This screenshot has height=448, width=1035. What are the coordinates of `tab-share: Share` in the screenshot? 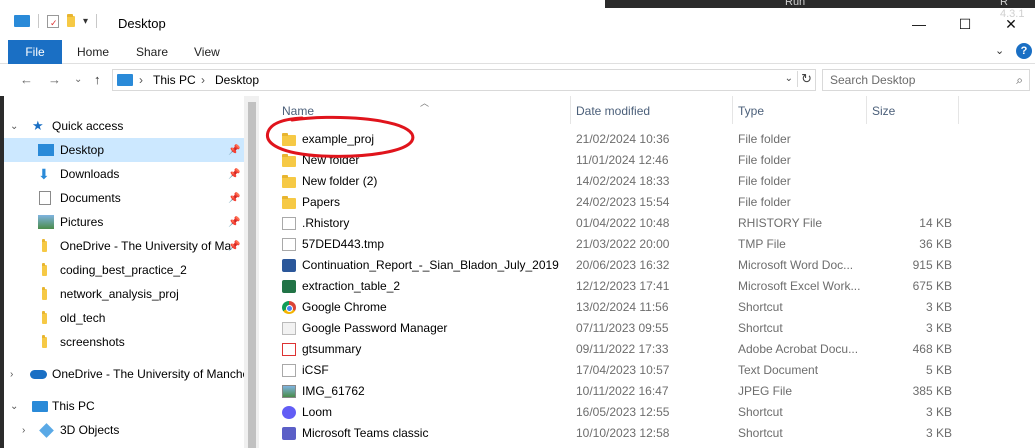 It's located at (152, 52).